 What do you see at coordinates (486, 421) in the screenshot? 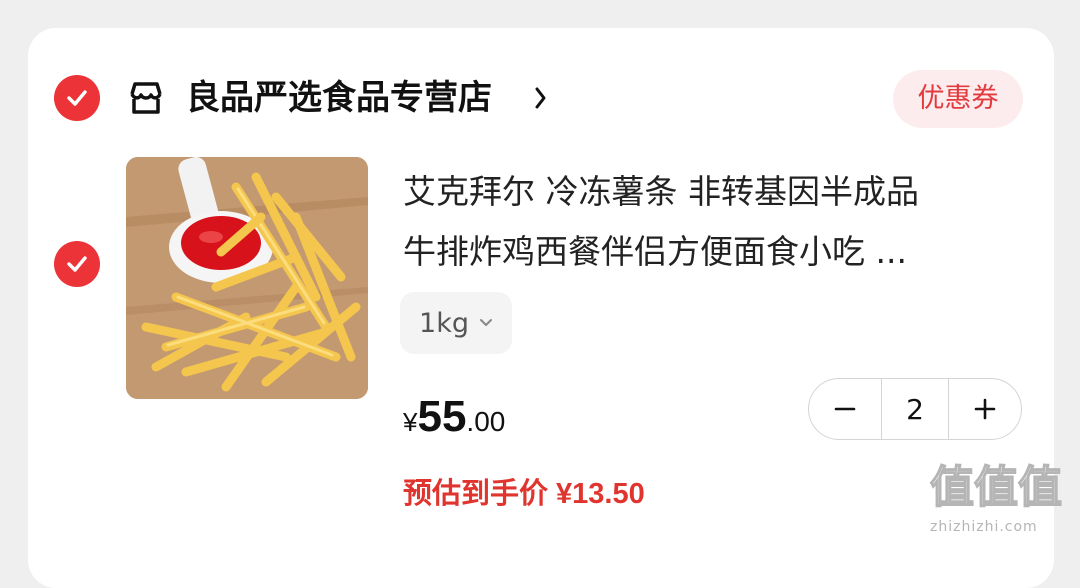
I see `price-decimal: .00` at bounding box center [486, 421].